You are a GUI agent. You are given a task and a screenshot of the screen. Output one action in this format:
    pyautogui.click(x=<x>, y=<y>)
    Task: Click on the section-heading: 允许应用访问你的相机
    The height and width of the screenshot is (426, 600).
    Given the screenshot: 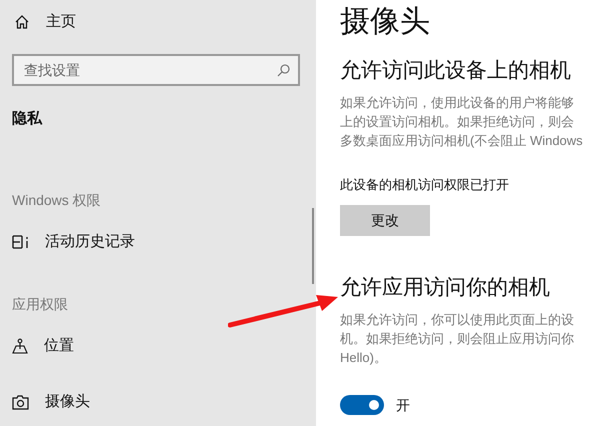 What is the action you would take?
    pyautogui.click(x=445, y=287)
    